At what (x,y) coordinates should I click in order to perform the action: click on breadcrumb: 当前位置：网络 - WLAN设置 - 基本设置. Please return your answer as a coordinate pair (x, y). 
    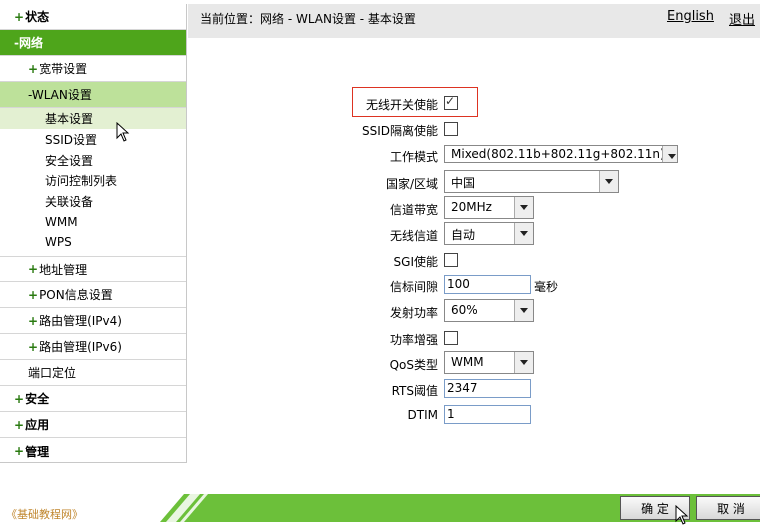
    Looking at the image, I should click on (308, 19).